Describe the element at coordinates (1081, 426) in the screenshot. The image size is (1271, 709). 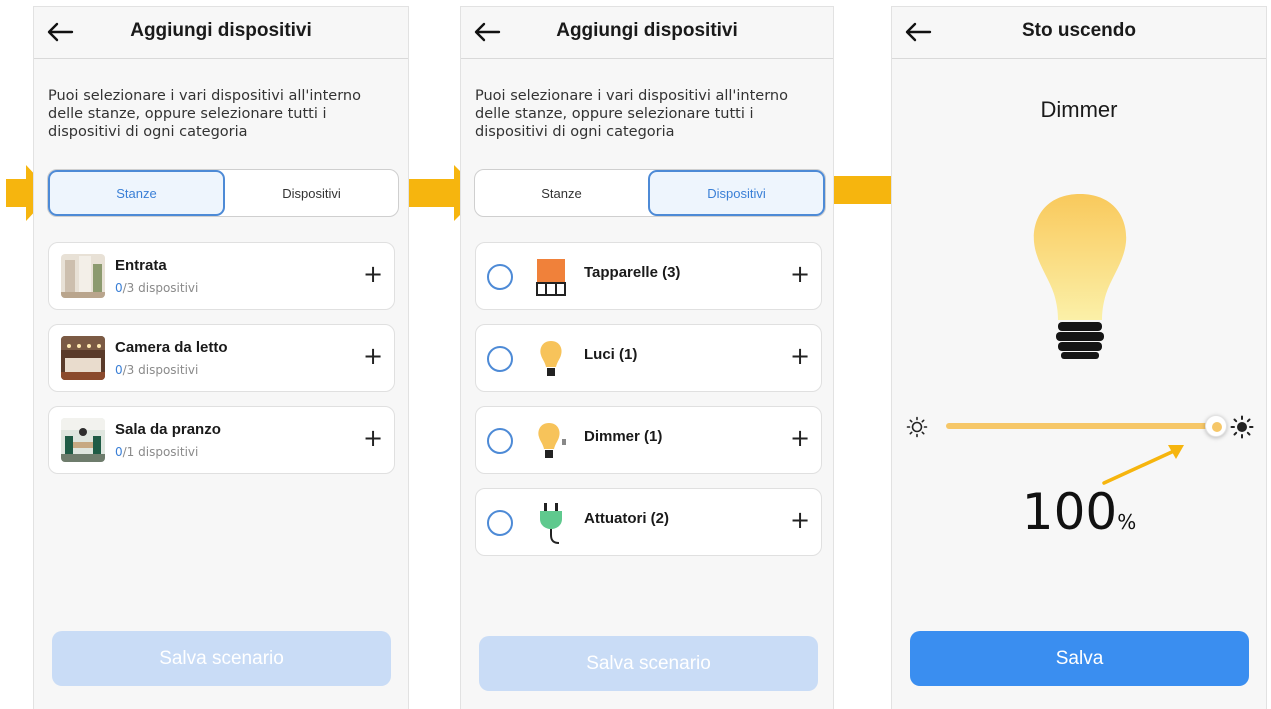
I see `brightness-slider` at that location.